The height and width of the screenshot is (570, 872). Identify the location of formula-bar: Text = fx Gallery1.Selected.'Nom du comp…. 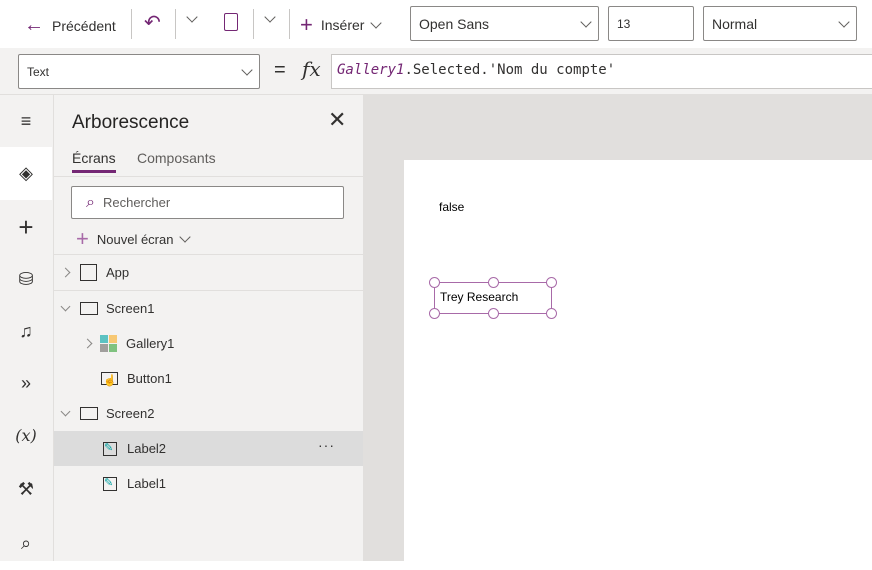
(436, 71).